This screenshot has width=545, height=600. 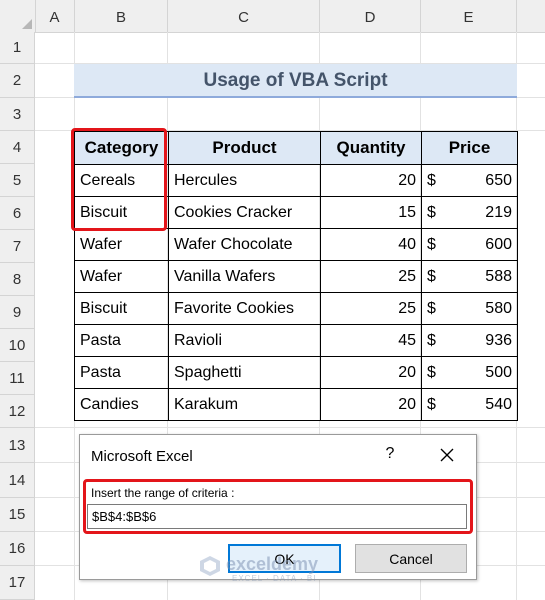 I want to click on price-wrap: $580, so click(x=469, y=309).